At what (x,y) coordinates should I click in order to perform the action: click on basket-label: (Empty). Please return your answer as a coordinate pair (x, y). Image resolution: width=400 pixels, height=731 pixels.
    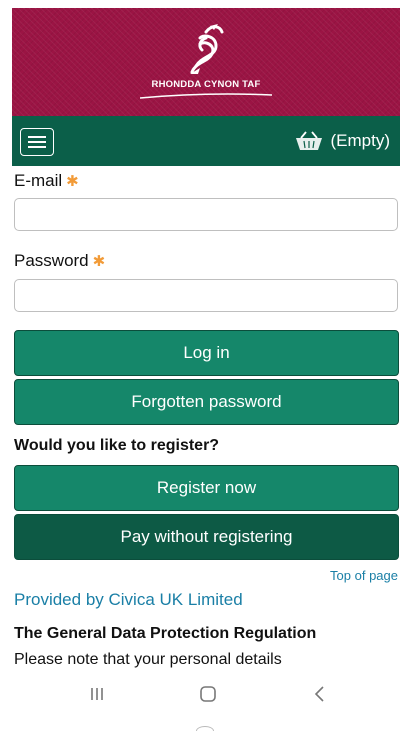
    Looking at the image, I should click on (360, 140).